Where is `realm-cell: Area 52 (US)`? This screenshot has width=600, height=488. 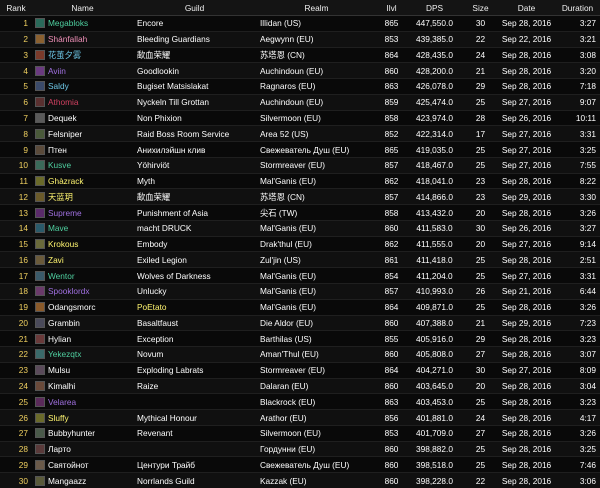 realm-cell: Area 52 (US) is located at coordinates (316, 133).